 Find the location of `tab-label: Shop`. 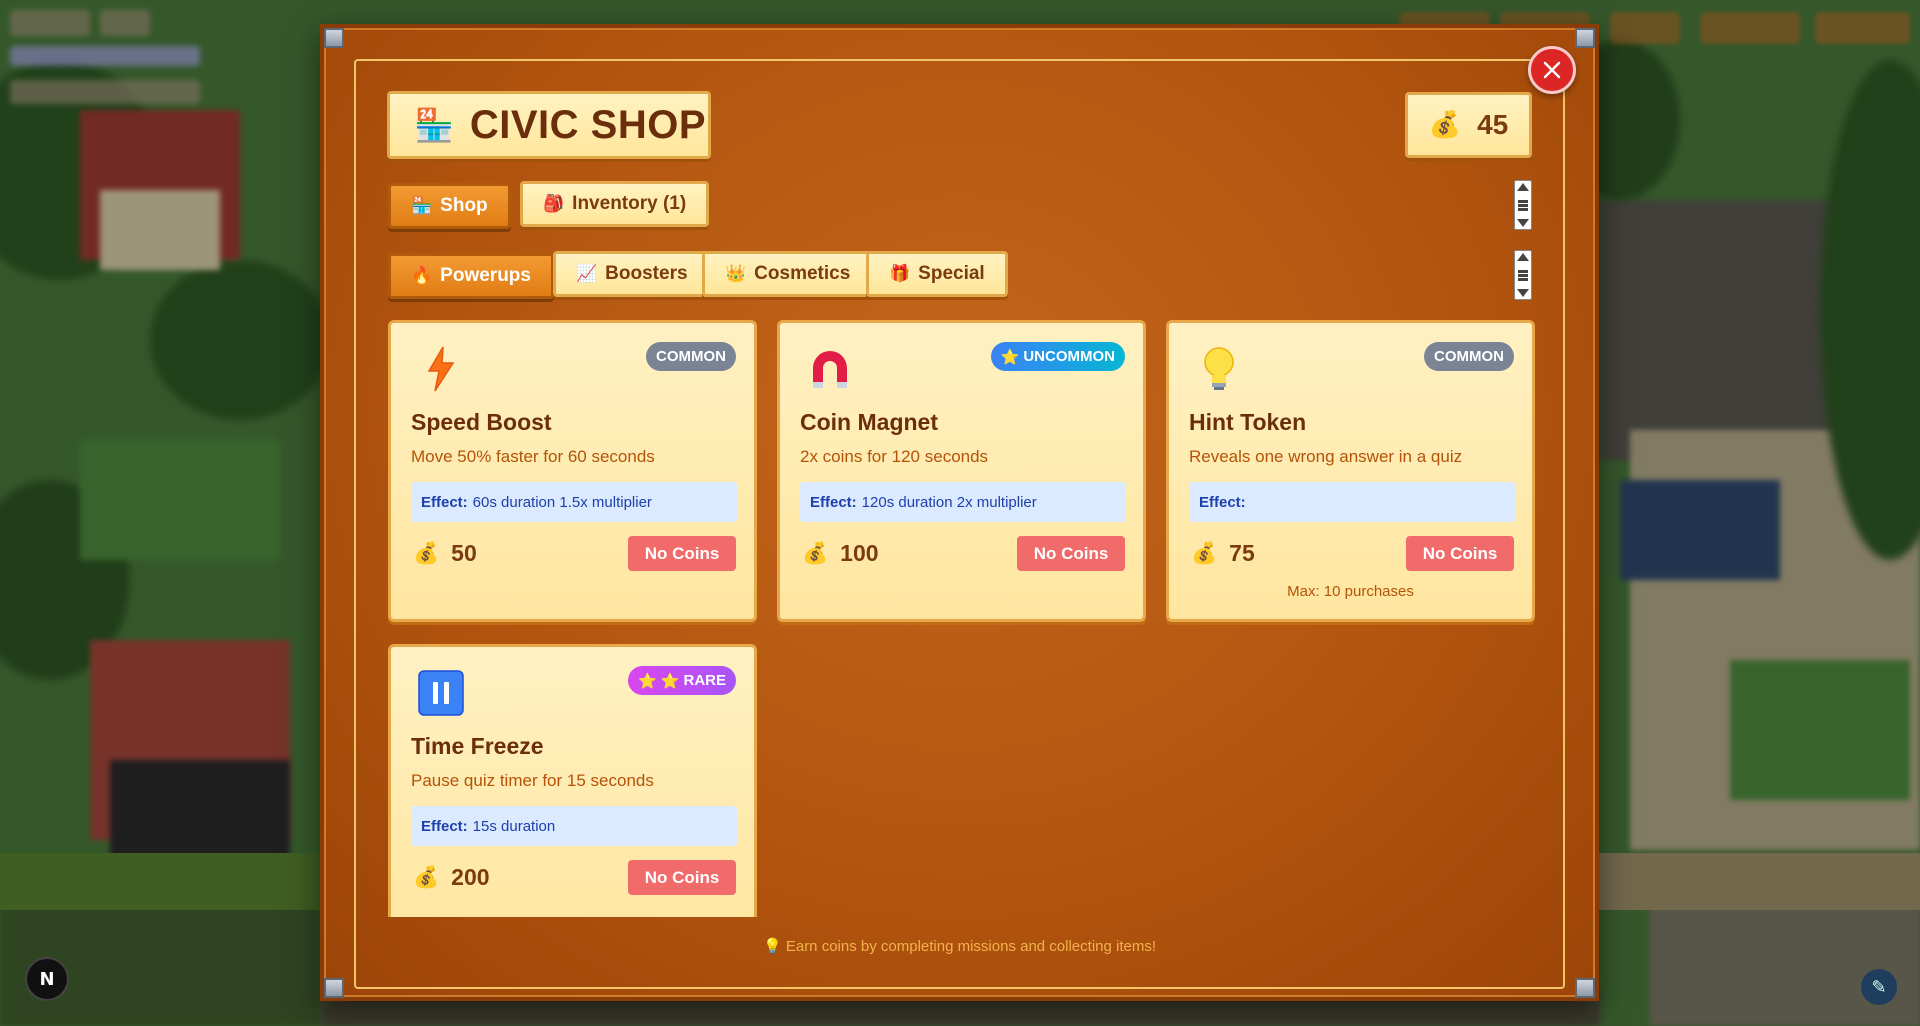

tab-label: Shop is located at coordinates (464, 205).